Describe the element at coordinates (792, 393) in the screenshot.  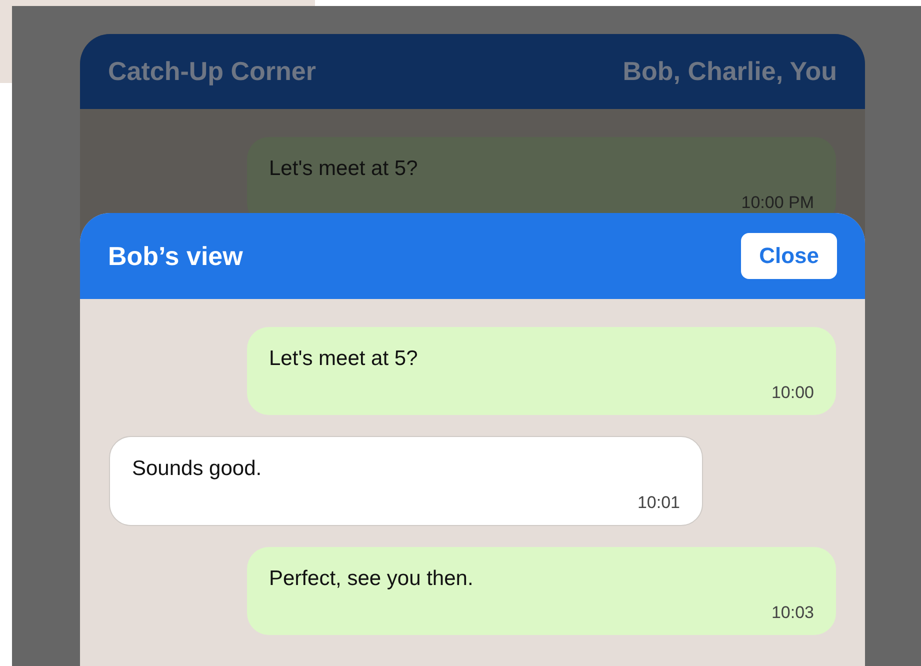
I see `message-time: 10:00` at that location.